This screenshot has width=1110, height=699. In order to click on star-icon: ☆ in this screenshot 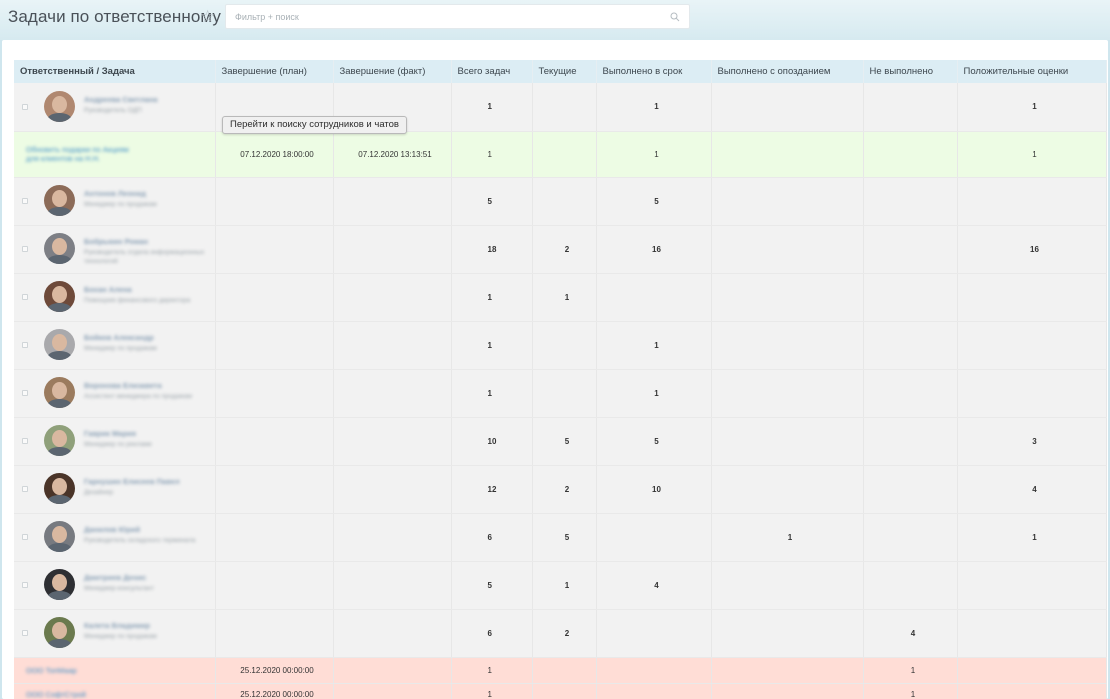, I will do `click(209, 17)`.